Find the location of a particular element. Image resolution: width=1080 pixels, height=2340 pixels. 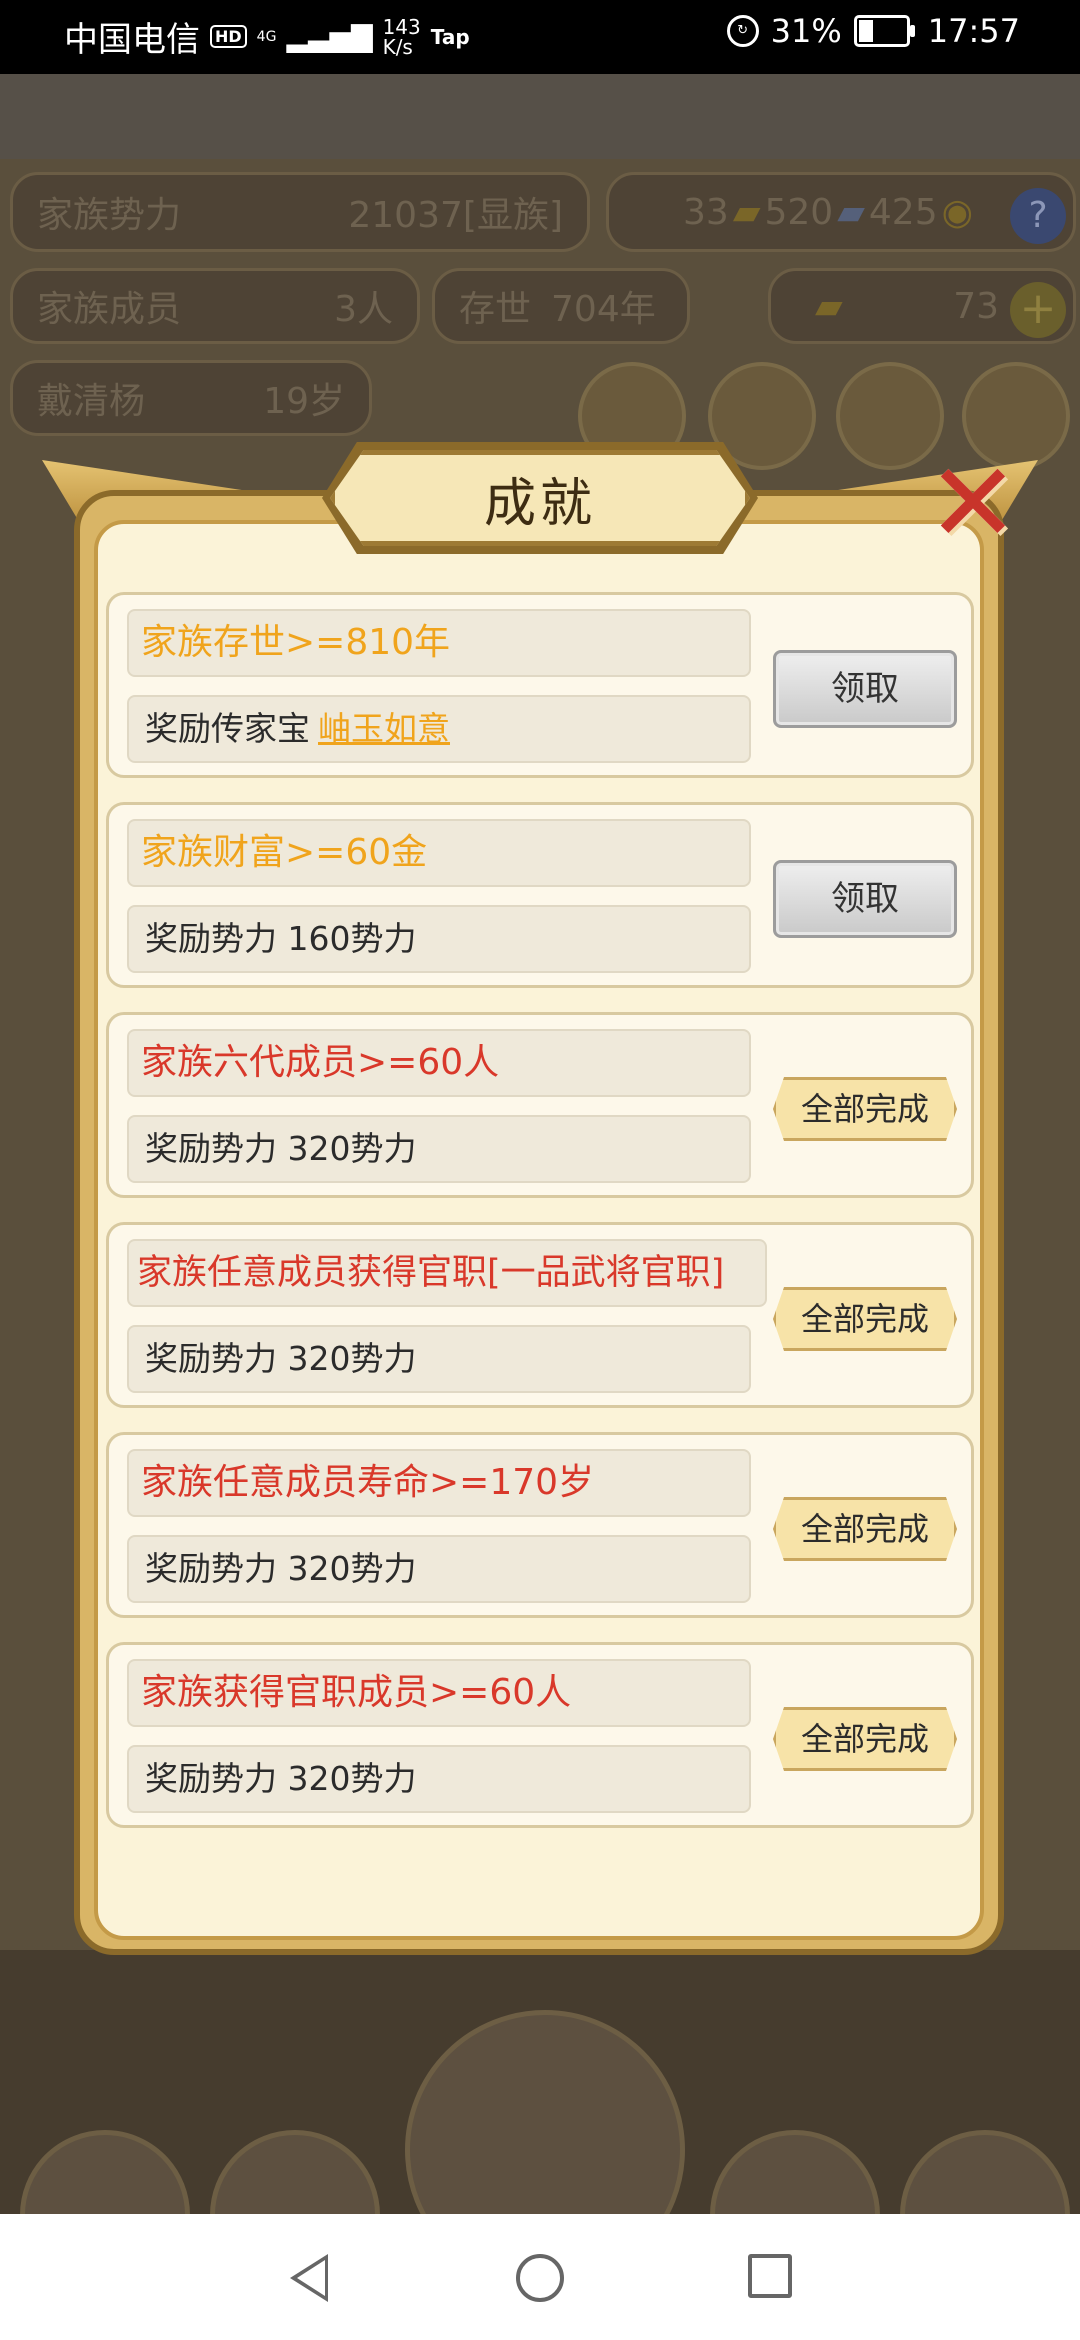

achievement-condition: 家族任意成员获得官职[一品武将官职] is located at coordinates (447, 1273).